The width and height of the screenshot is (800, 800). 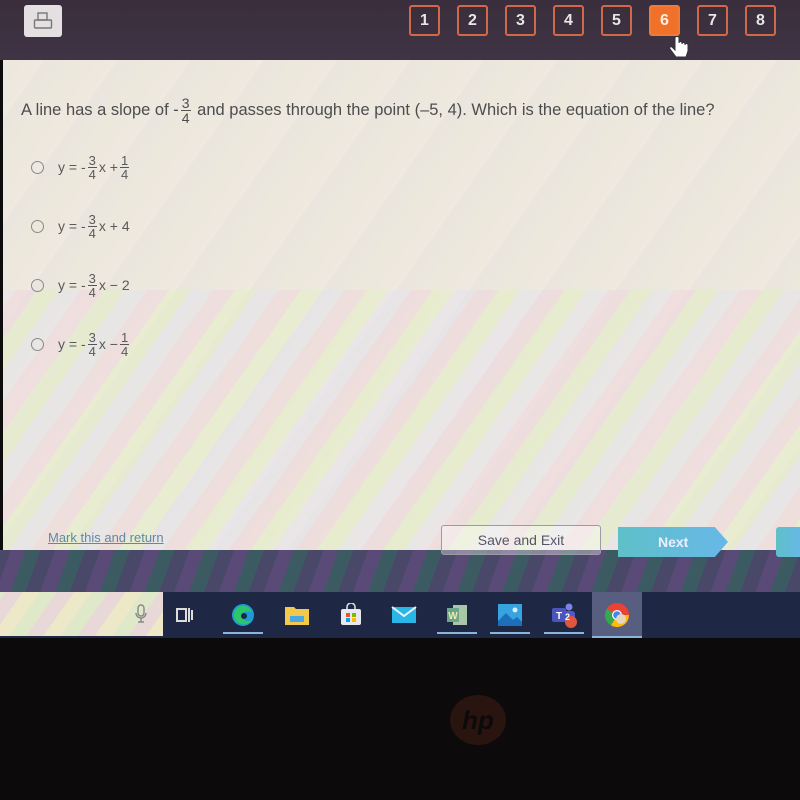 I want to click on option-mid: x − 2, so click(x=114, y=285).